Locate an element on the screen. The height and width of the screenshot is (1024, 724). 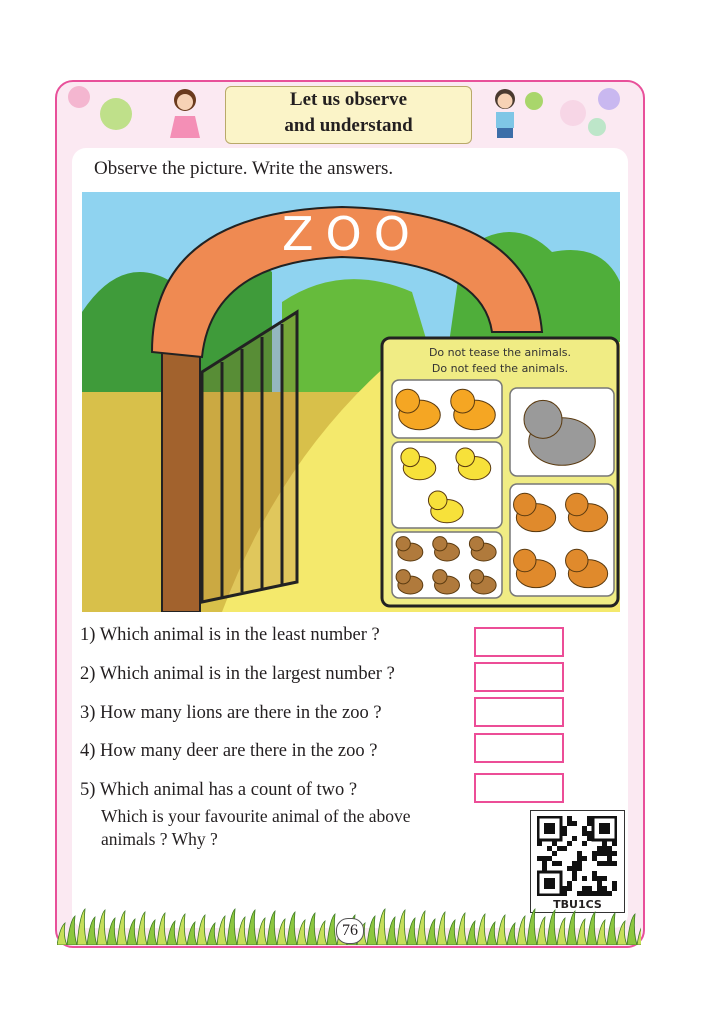
animal-panel-deer is located at coordinates (562, 540).